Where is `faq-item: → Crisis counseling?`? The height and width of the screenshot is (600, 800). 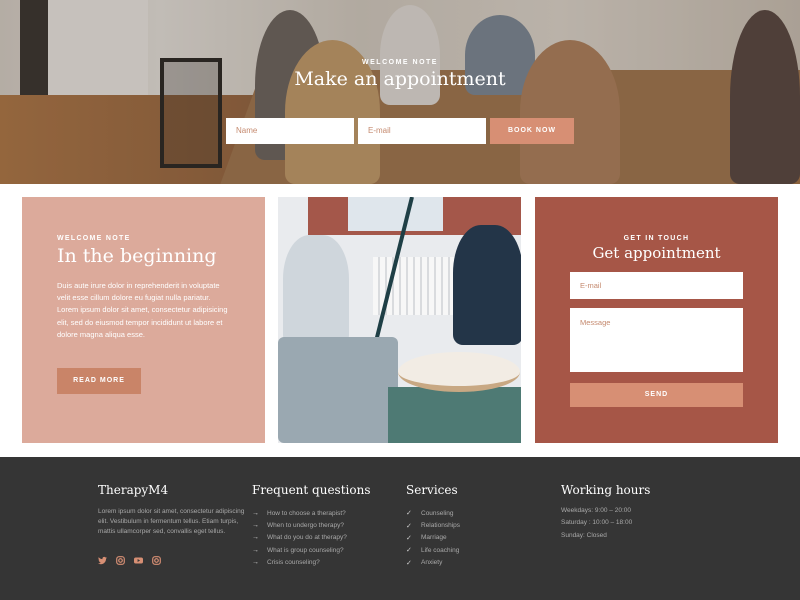
faq-item: → Crisis counseling? is located at coordinates (311, 563).